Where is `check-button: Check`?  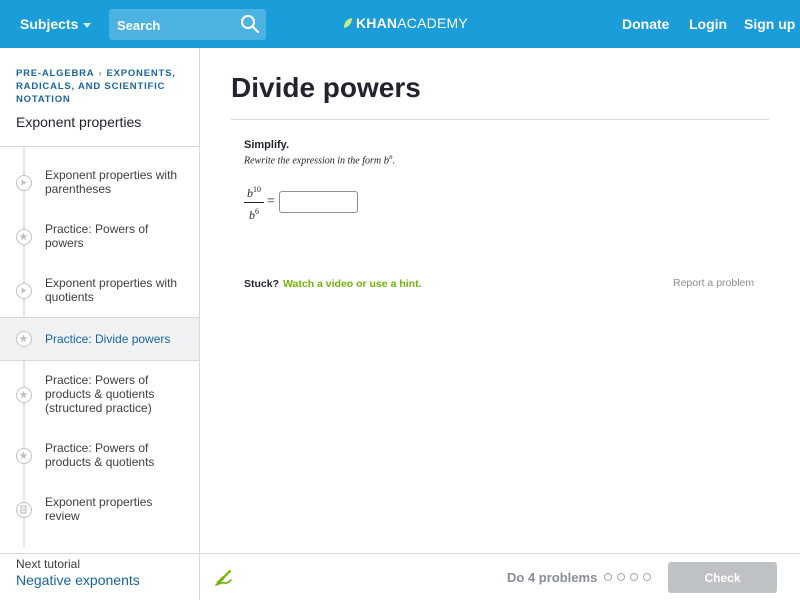 check-button: Check is located at coordinates (722, 577).